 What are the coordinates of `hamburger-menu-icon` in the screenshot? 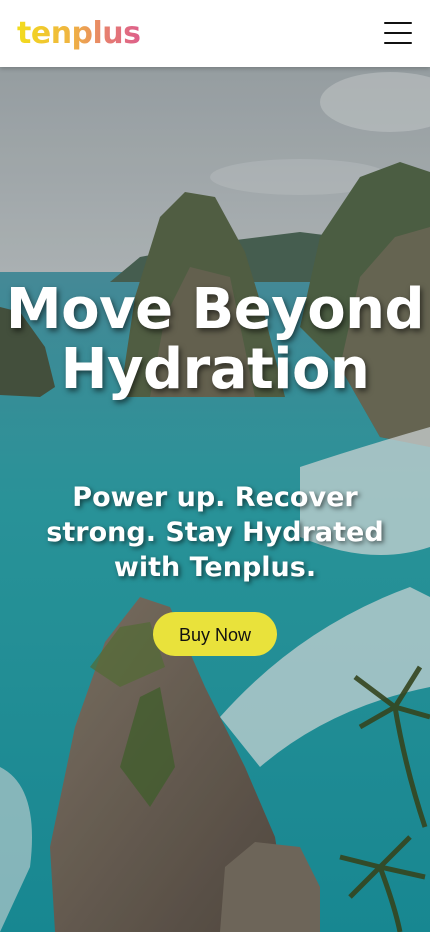 It's located at (398, 33).